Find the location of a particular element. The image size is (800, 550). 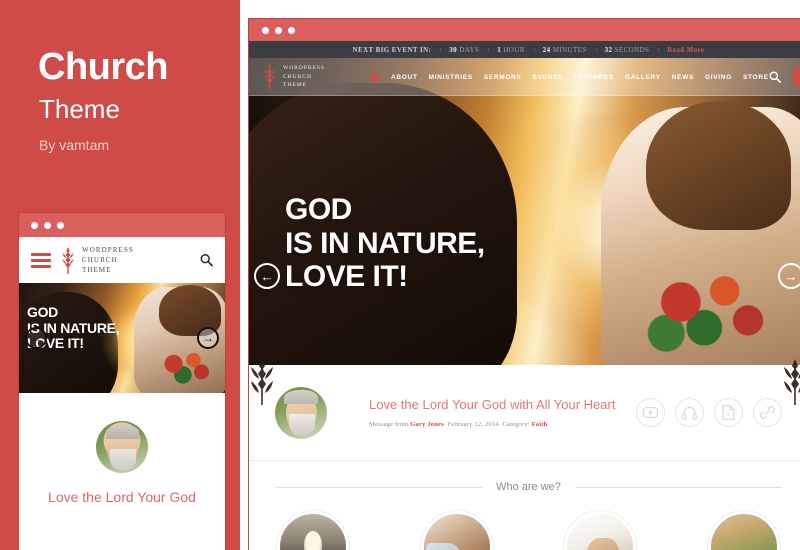

svg-text: A is located at coordinates (729, 416).